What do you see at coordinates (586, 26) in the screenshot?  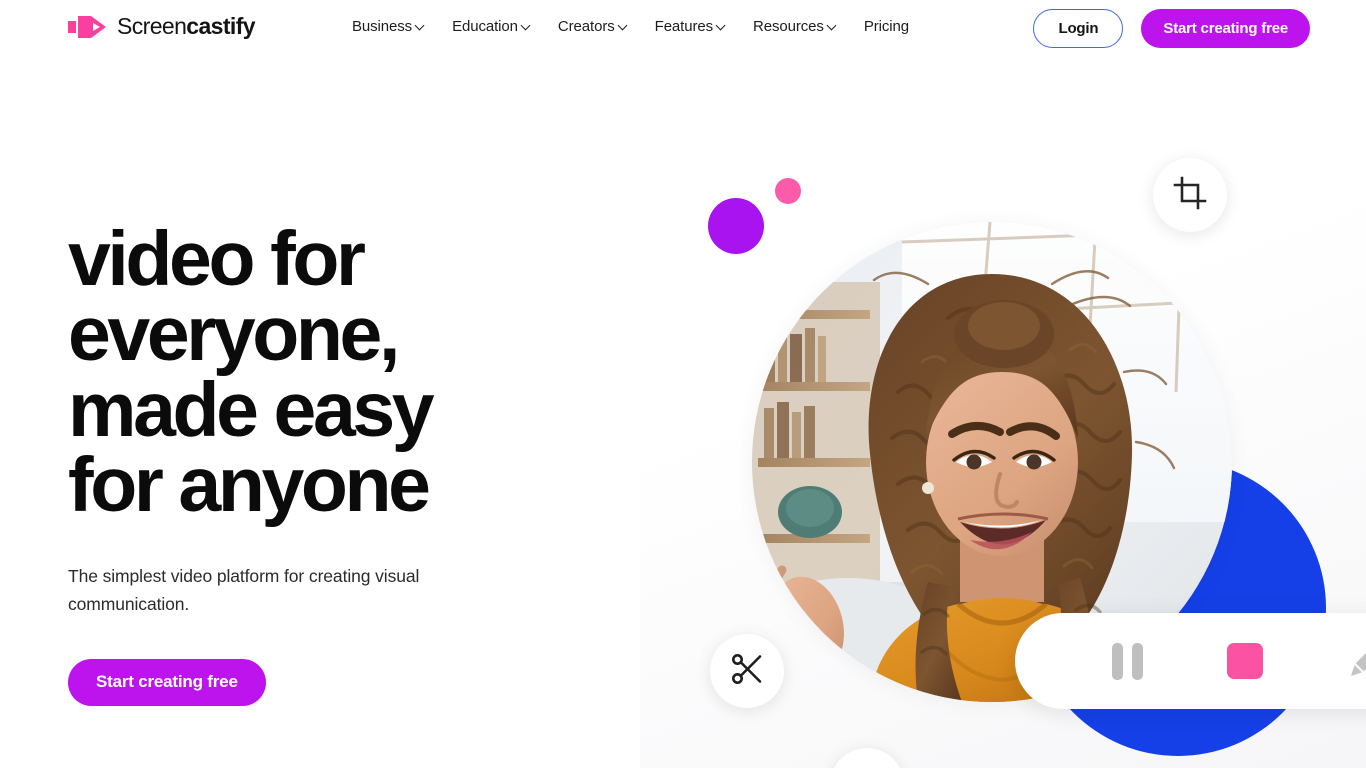 I see `nav-label-creators: Creators` at bounding box center [586, 26].